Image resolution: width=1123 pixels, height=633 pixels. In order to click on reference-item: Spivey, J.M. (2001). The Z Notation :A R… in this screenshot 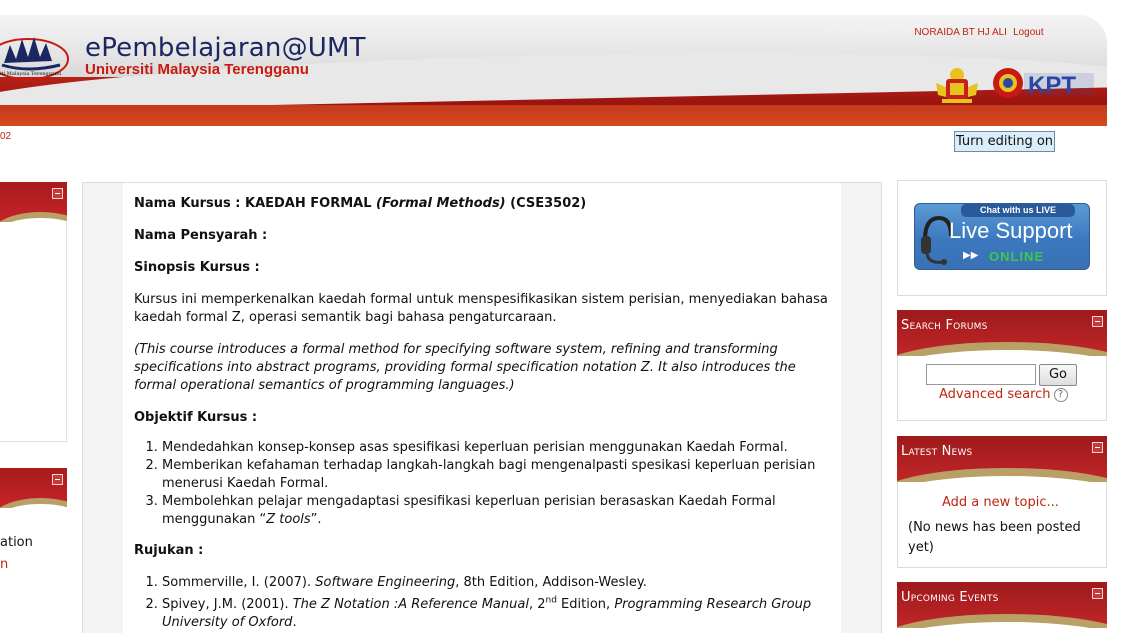, I will do `click(496, 614)`.